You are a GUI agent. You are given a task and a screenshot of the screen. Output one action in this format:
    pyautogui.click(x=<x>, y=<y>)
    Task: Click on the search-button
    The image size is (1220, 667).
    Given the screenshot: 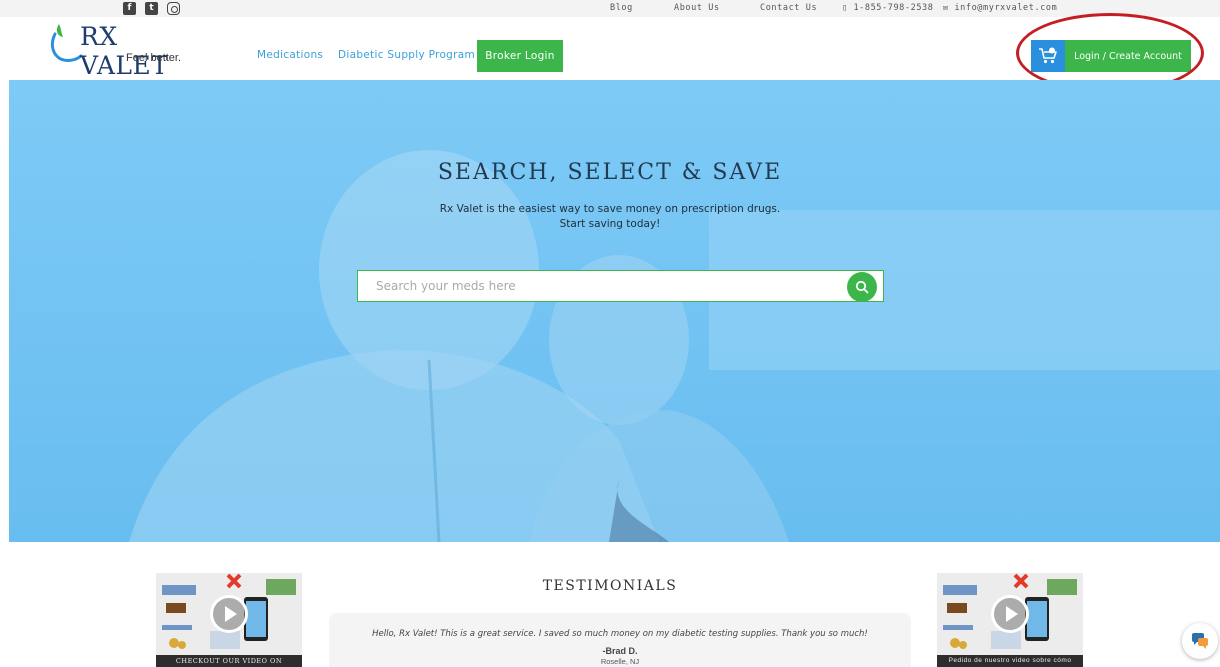 What is the action you would take?
    pyautogui.click(x=862, y=287)
    